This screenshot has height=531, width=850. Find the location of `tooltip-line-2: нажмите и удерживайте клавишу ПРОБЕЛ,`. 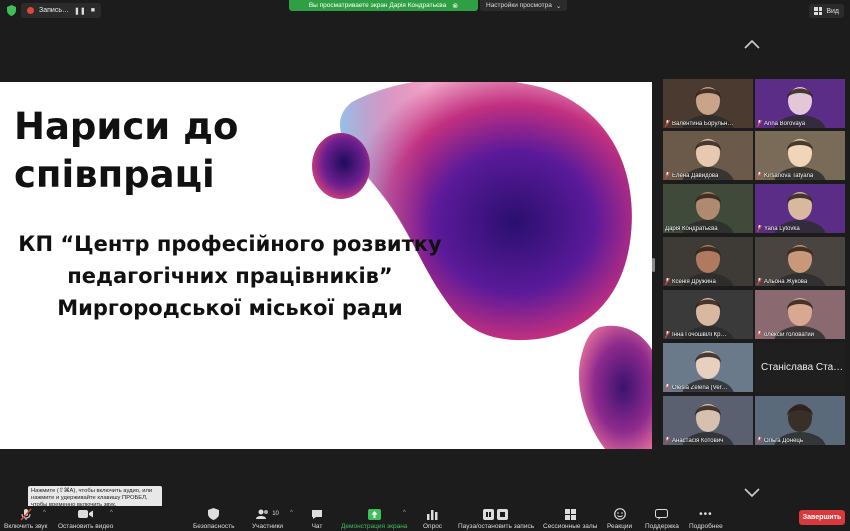

tooltip-line-2: нажмите и удерживайте клавишу ПРОБЕЛ, is located at coordinates (89, 498).